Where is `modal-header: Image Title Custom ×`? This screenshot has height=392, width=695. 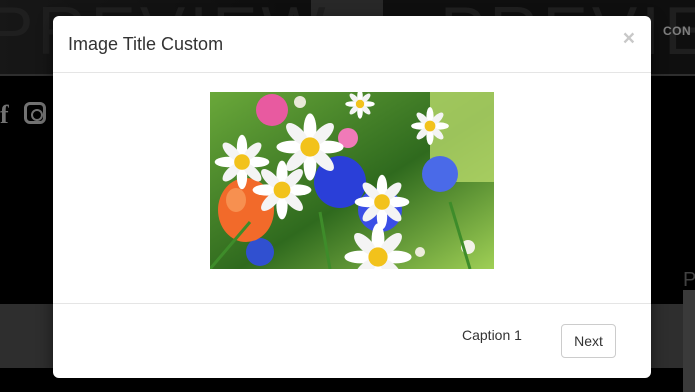
modal-header: Image Title Custom × is located at coordinates (352, 44).